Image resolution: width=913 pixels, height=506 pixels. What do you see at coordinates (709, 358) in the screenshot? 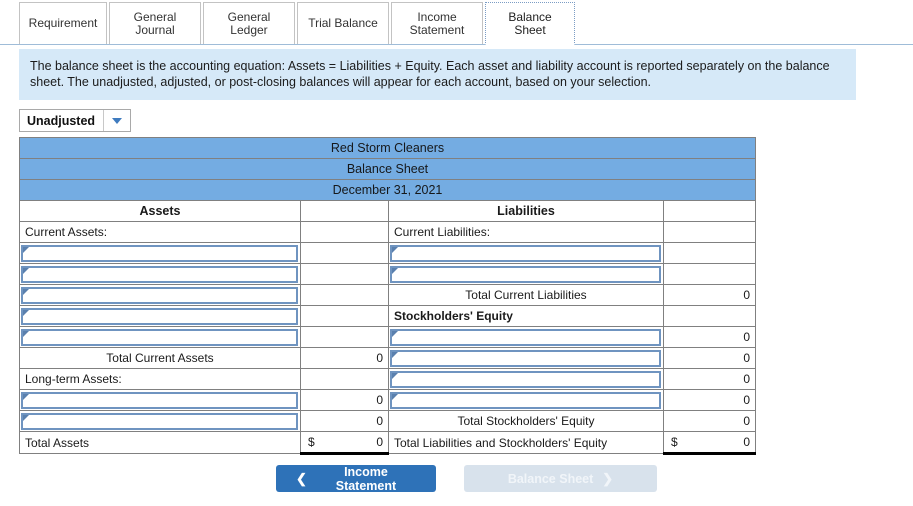
I see `equity-amount-cell-2: 0` at bounding box center [709, 358].